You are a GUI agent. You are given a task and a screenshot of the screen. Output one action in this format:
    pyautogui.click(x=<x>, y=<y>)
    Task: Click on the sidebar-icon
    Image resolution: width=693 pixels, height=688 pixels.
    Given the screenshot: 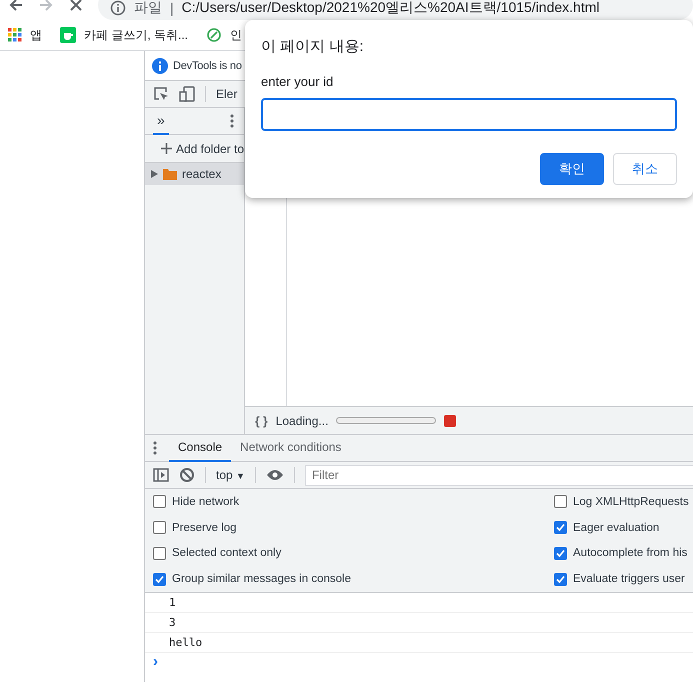 What is the action you would take?
    pyautogui.click(x=161, y=475)
    